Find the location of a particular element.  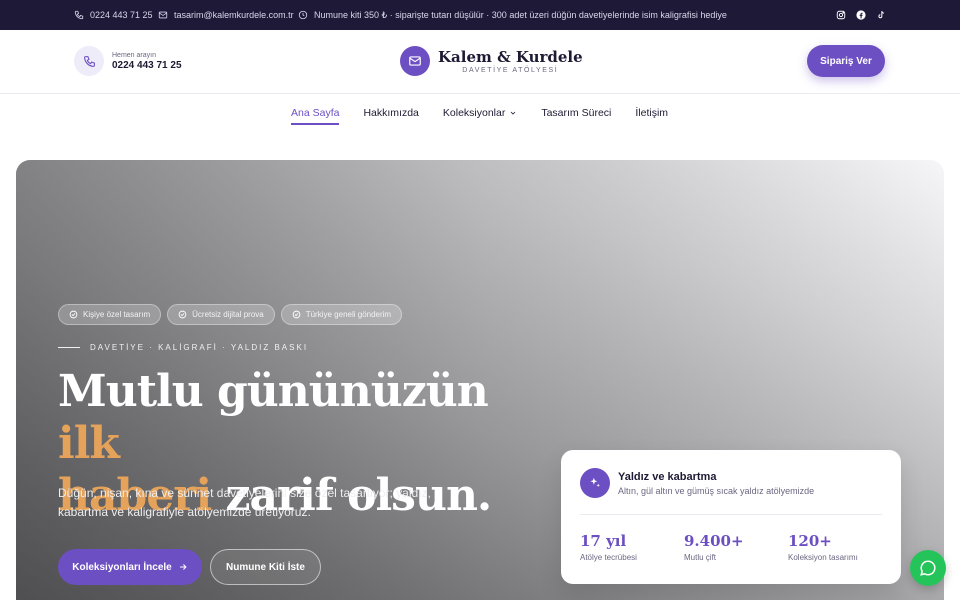

order-button: Sipariş Ver is located at coordinates (846, 61).